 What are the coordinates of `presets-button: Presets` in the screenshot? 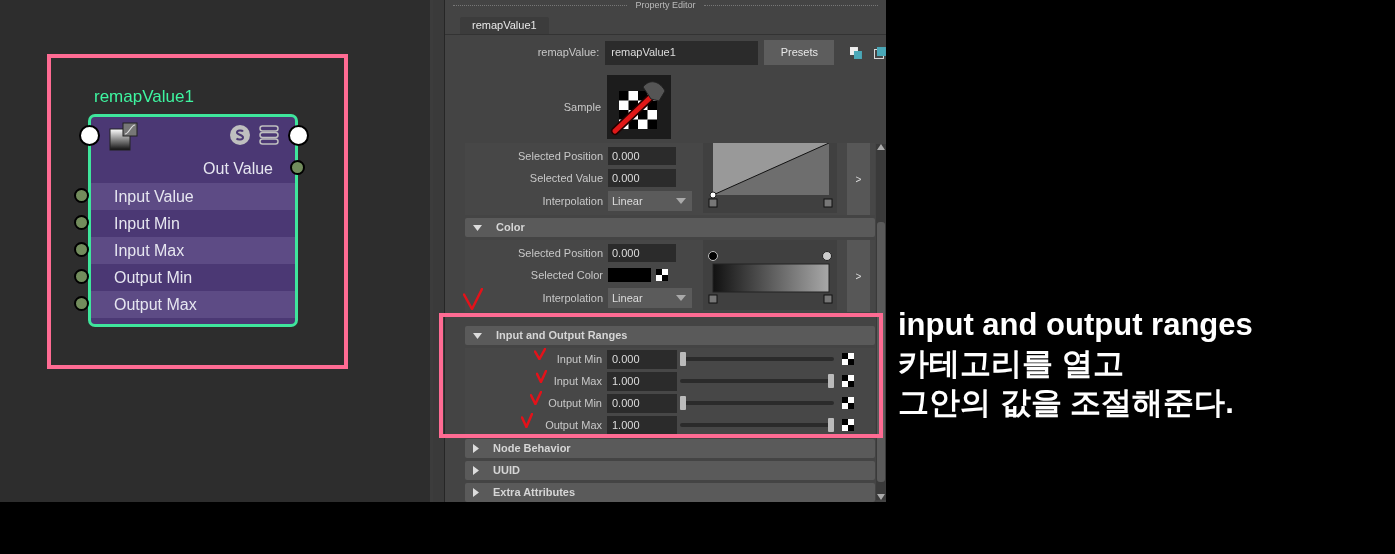 It's located at (799, 53).